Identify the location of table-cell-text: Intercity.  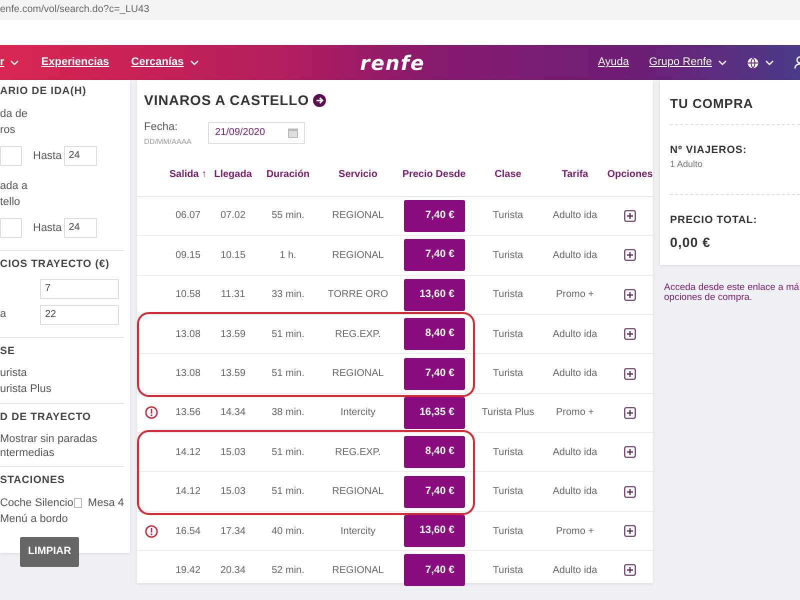
(358, 413).